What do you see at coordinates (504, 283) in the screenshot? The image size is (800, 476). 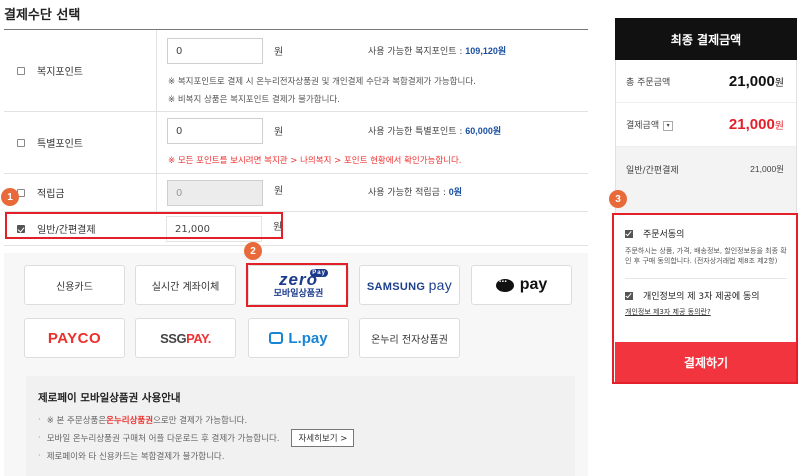 I see `speech-bubble-icon` at bounding box center [504, 283].